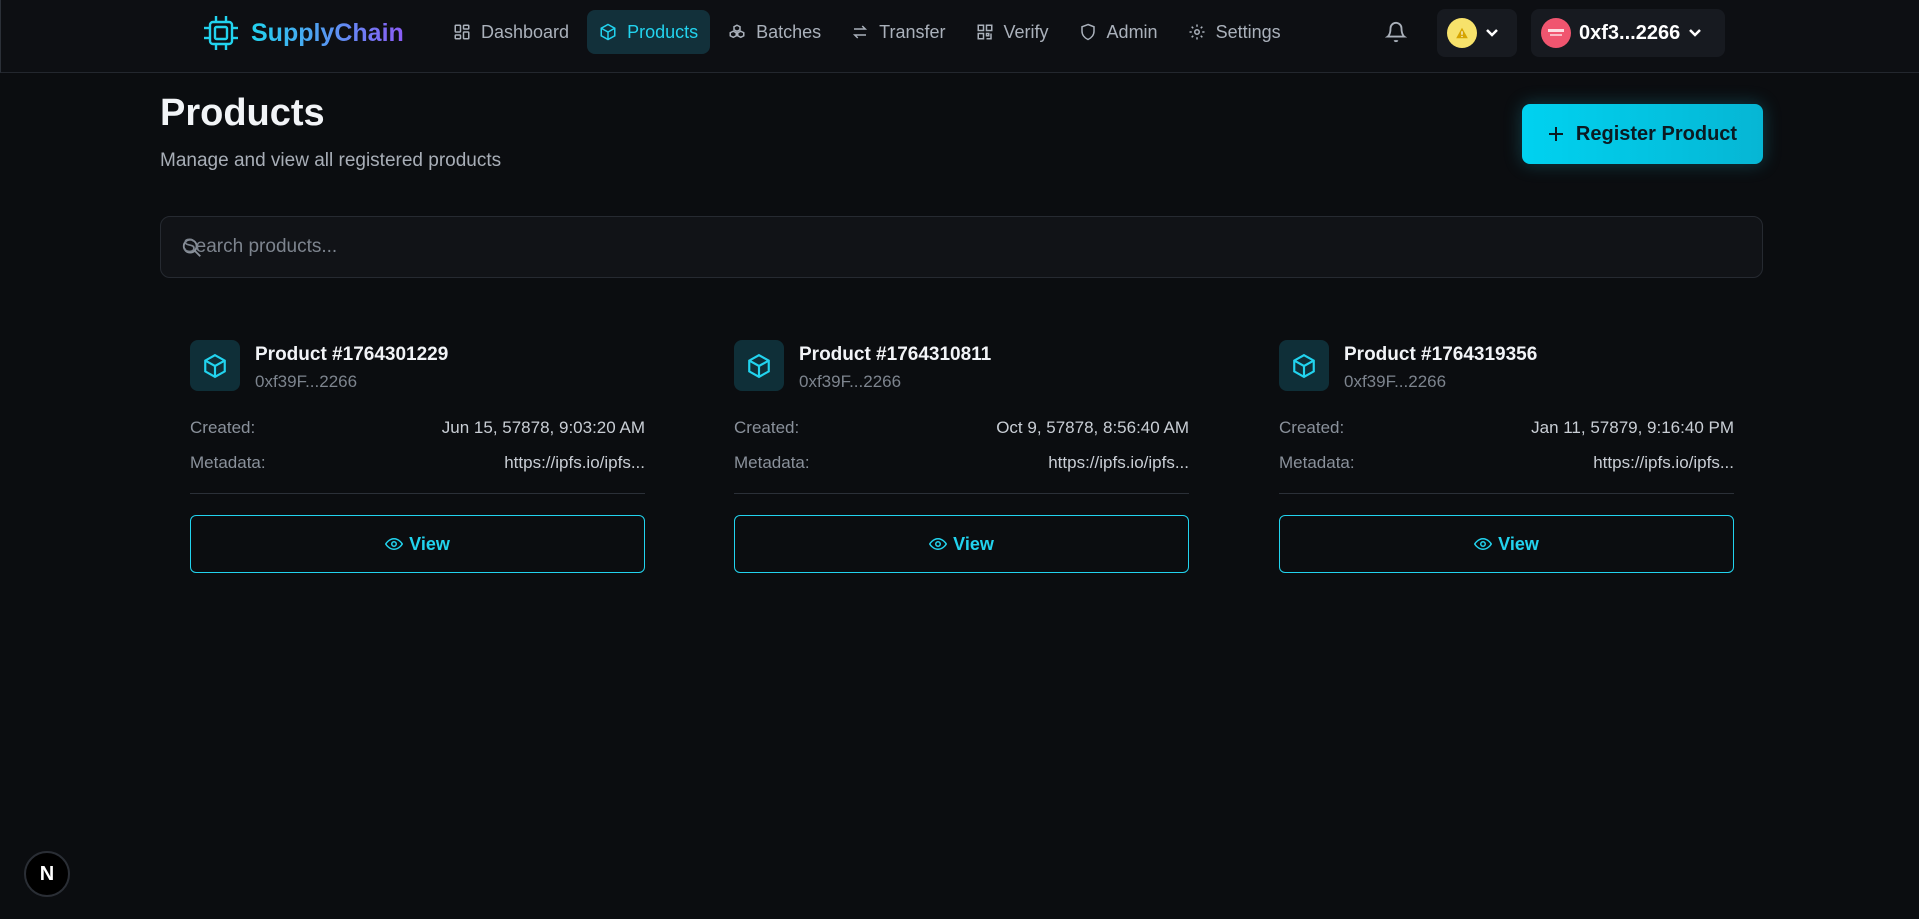  I want to click on network-avatar, so click(1462, 33).